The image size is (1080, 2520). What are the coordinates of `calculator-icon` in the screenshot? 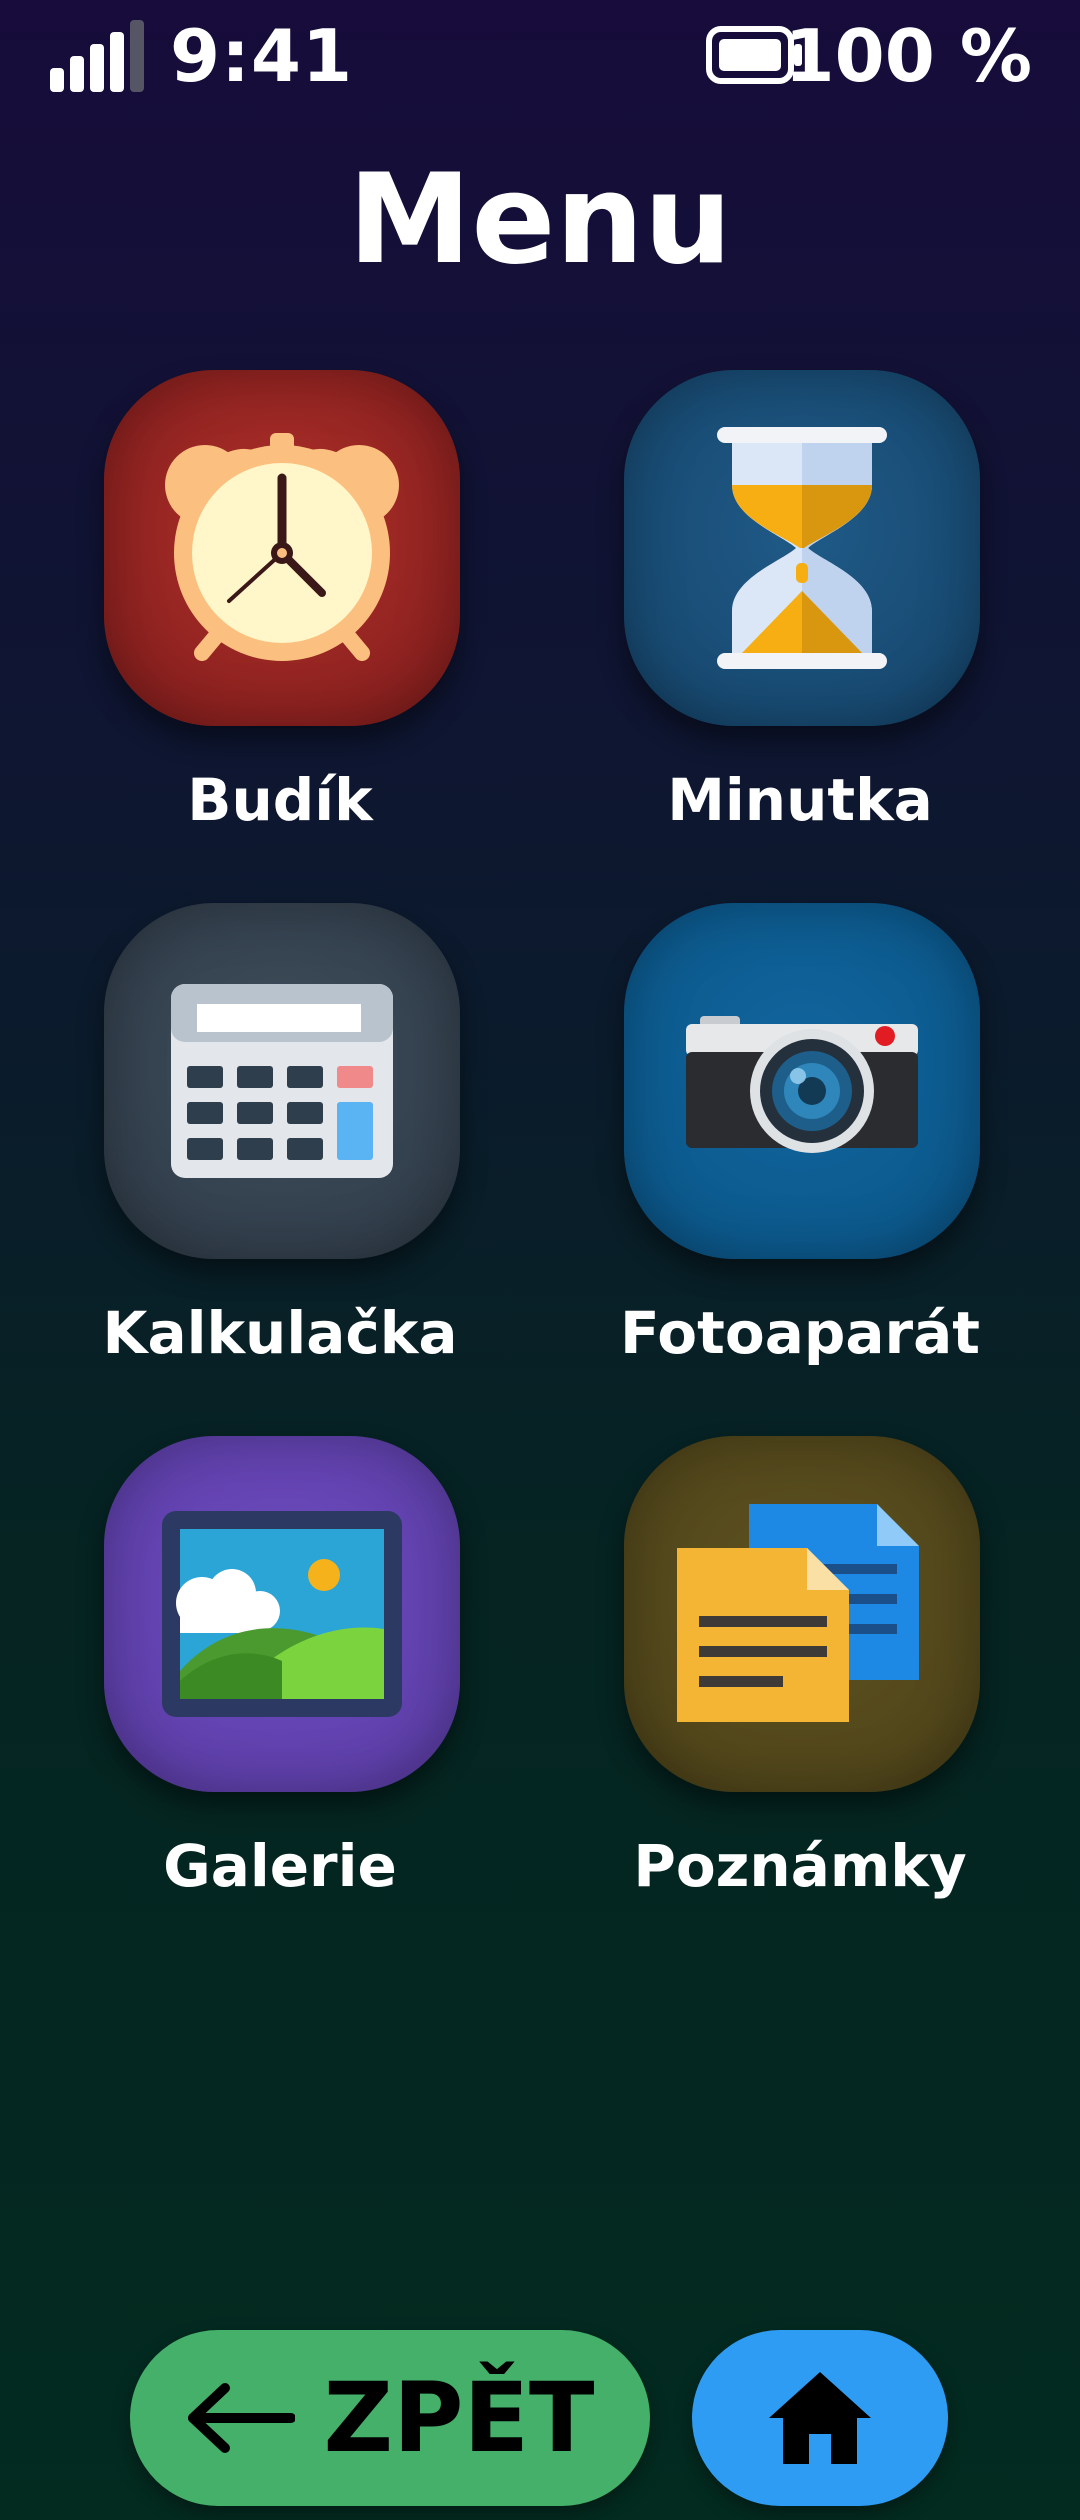 It's located at (282, 1081).